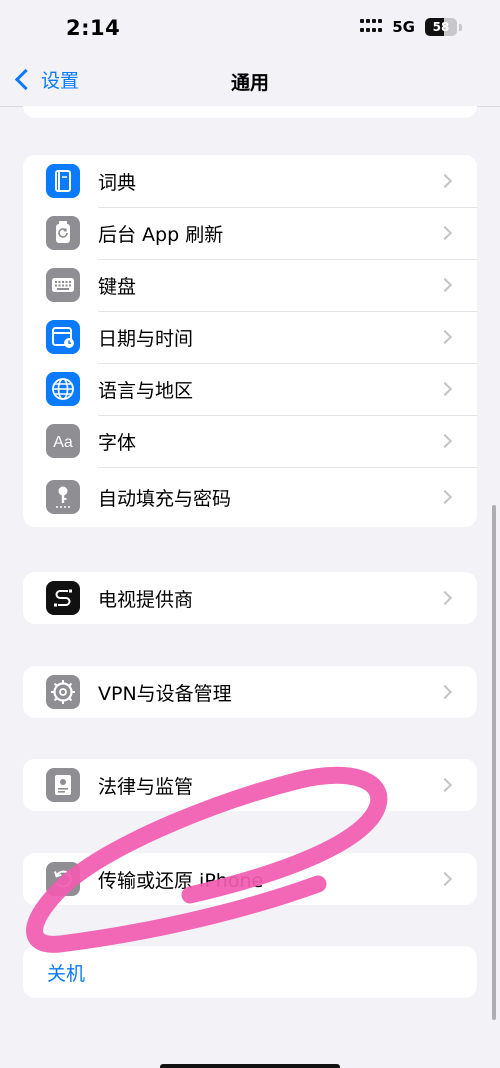 The width and height of the screenshot is (500, 1068). I want to click on row-label: 自动填充与密码, so click(165, 498).